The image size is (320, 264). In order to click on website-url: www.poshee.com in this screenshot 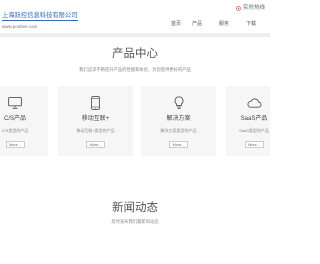, I will do `click(20, 26)`.